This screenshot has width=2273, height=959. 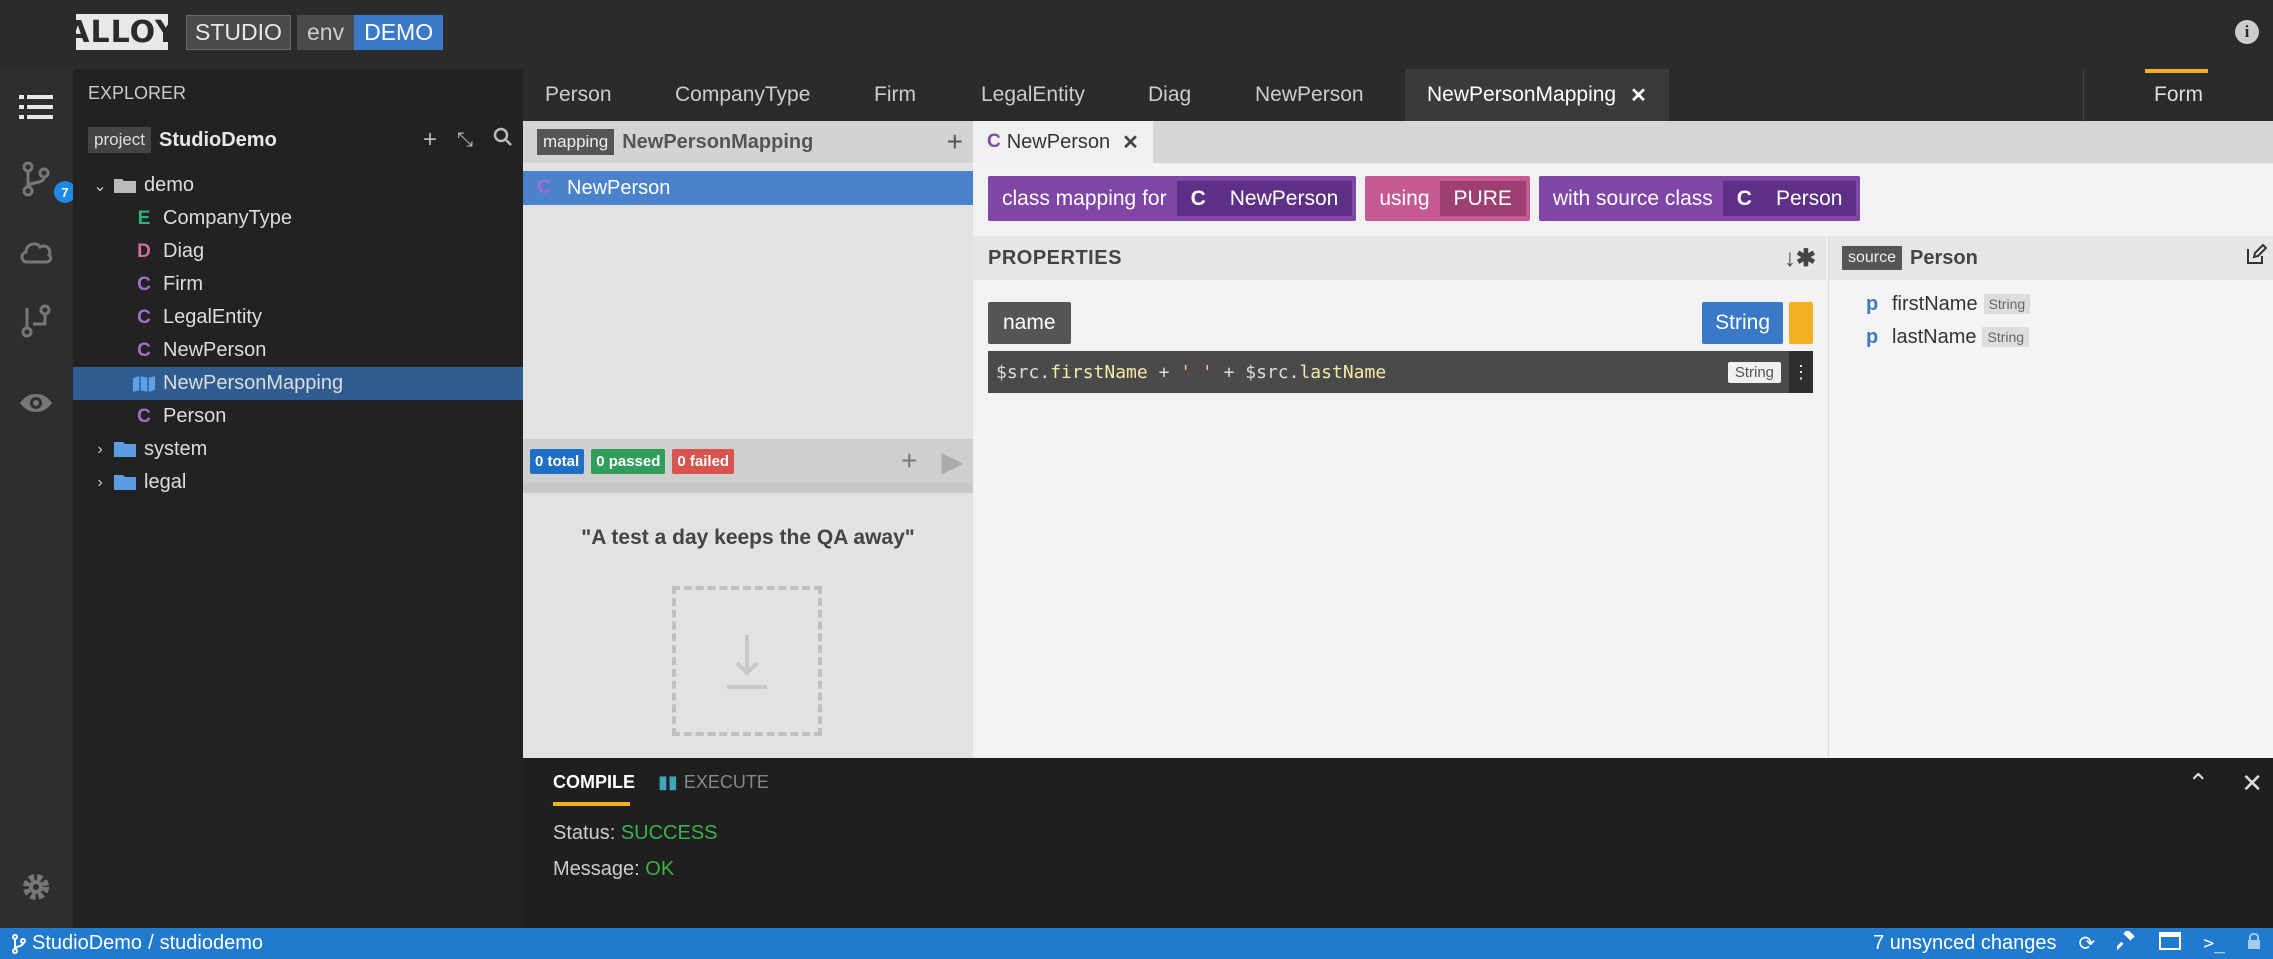 I want to click on status-workspace: studiodemo, so click(x=211, y=943).